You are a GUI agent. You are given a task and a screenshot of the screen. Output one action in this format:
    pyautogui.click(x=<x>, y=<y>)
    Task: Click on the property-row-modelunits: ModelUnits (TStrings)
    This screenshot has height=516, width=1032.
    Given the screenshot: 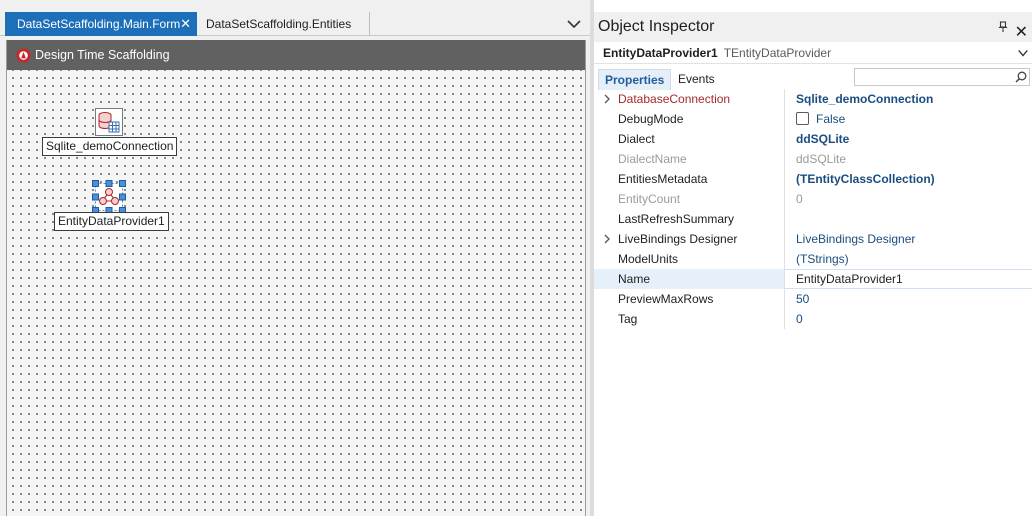 What is the action you would take?
    pyautogui.click(x=813, y=259)
    